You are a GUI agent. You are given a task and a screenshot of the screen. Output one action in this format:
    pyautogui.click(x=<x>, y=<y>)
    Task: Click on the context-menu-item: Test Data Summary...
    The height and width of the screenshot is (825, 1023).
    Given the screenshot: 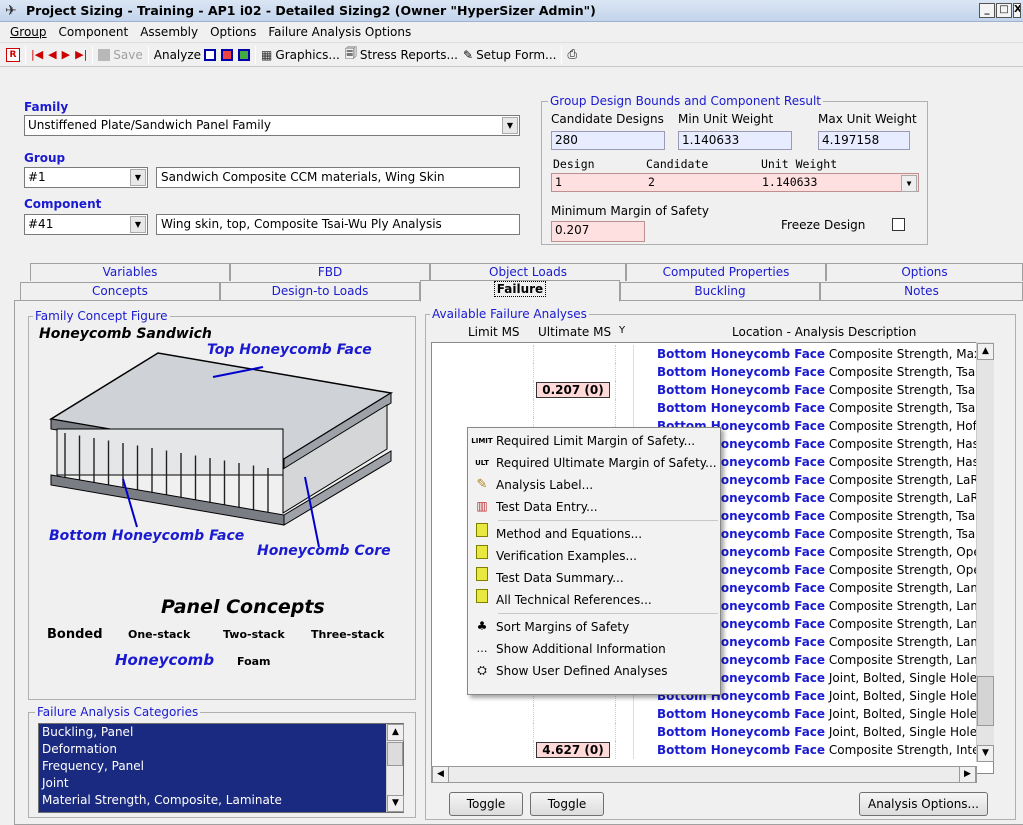 What is the action you would take?
    pyautogui.click(x=594, y=577)
    